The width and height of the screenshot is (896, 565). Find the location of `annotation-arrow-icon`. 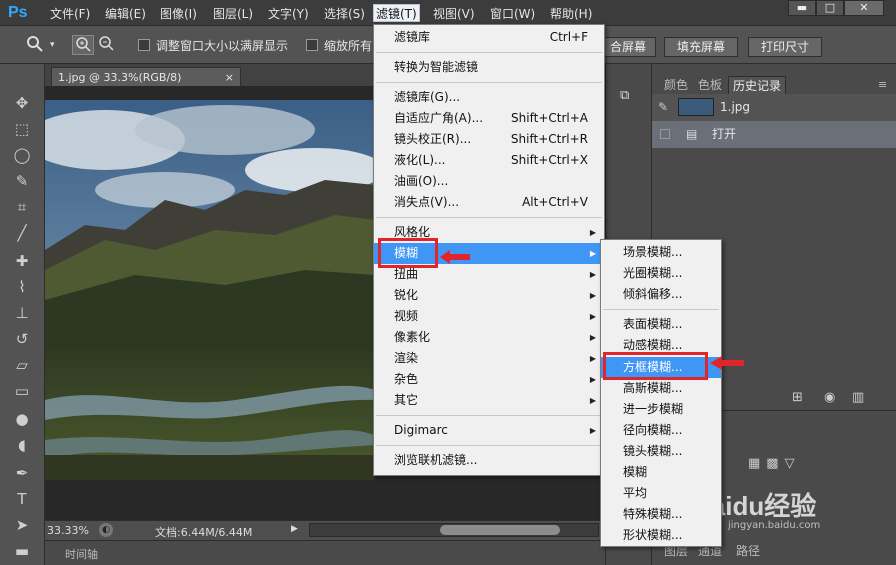

annotation-arrow-icon is located at coordinates (455, 257).